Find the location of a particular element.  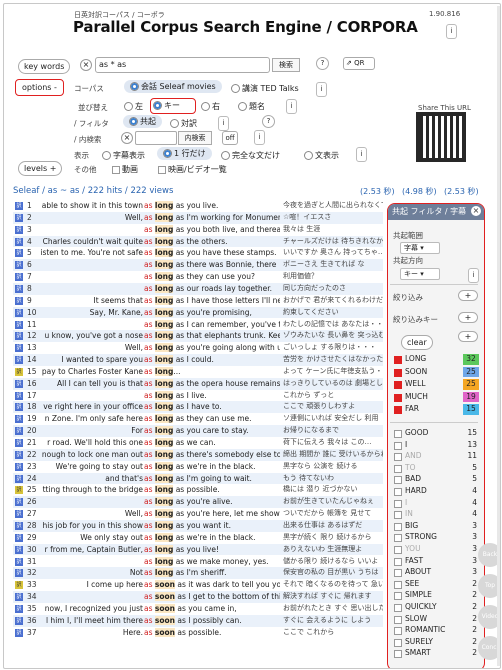

help-icon: ? is located at coordinates (322, 63).